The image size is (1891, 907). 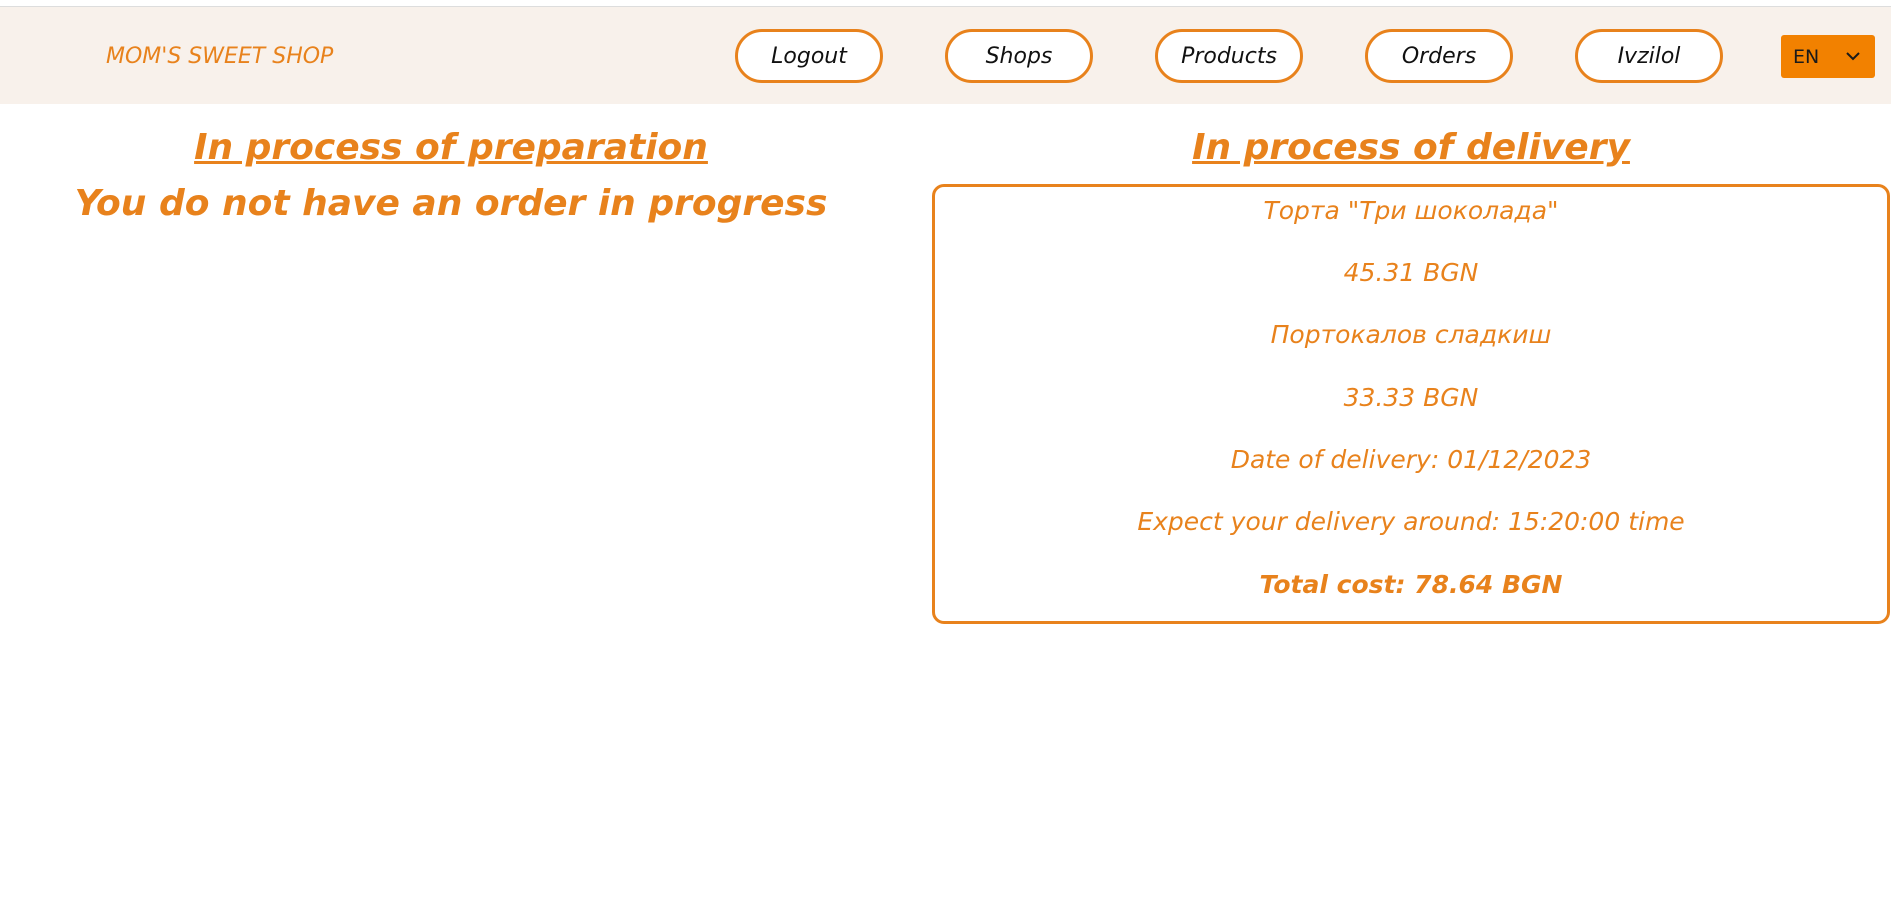 I want to click on brand-logo: MOM'S SWEET SHOP, so click(x=219, y=56).